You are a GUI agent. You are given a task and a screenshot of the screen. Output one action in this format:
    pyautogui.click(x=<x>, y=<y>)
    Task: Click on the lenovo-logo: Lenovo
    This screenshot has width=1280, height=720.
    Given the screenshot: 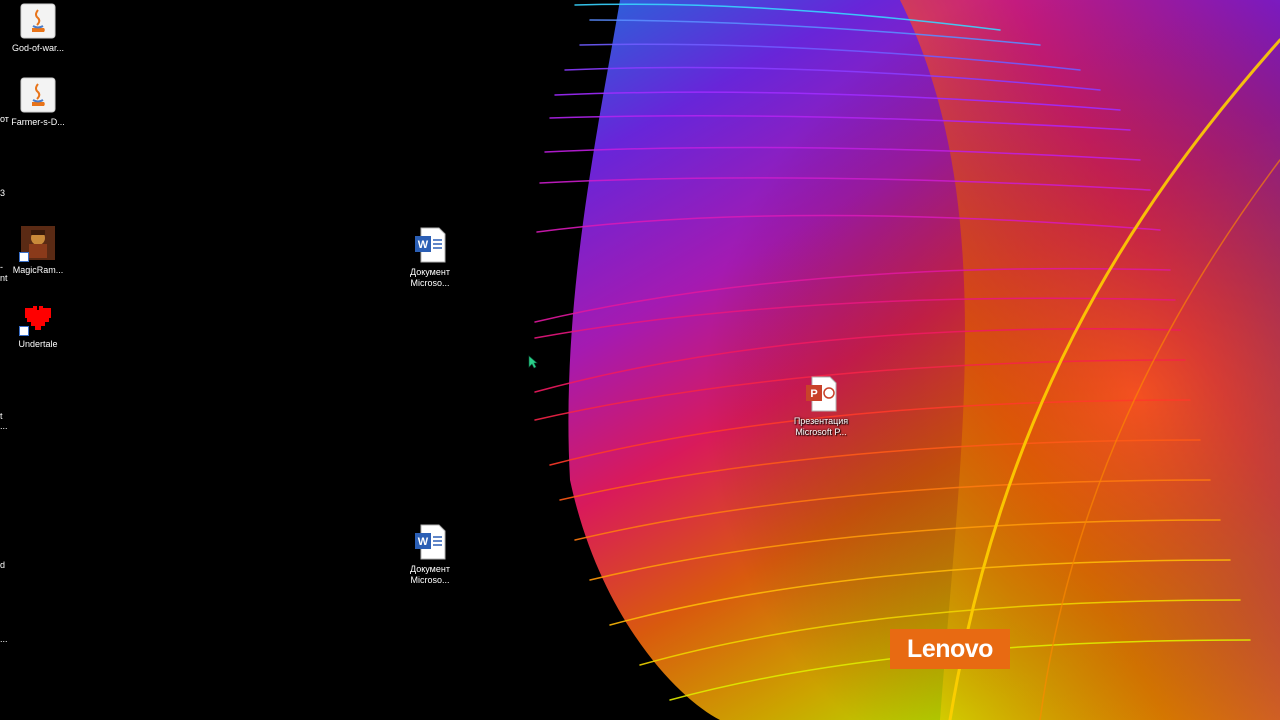 What is the action you would take?
    pyautogui.click(x=950, y=649)
    